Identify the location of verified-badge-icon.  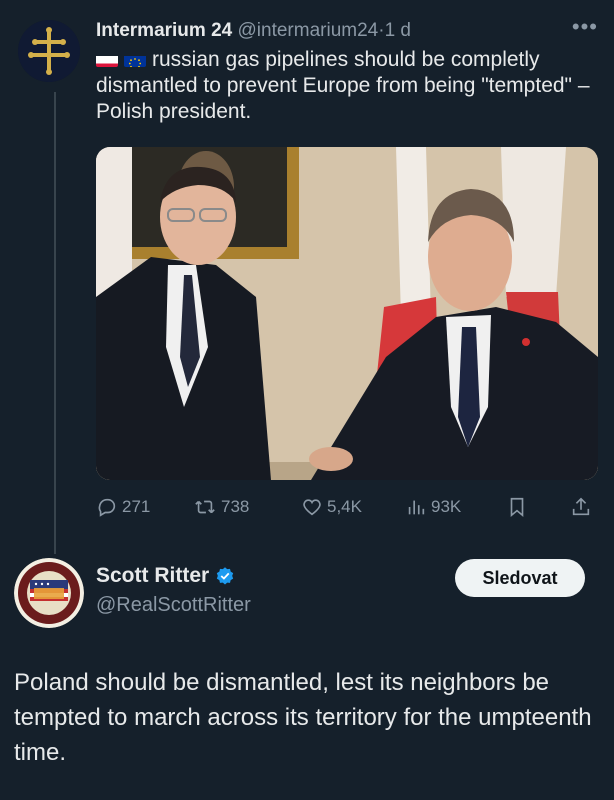
(225, 576).